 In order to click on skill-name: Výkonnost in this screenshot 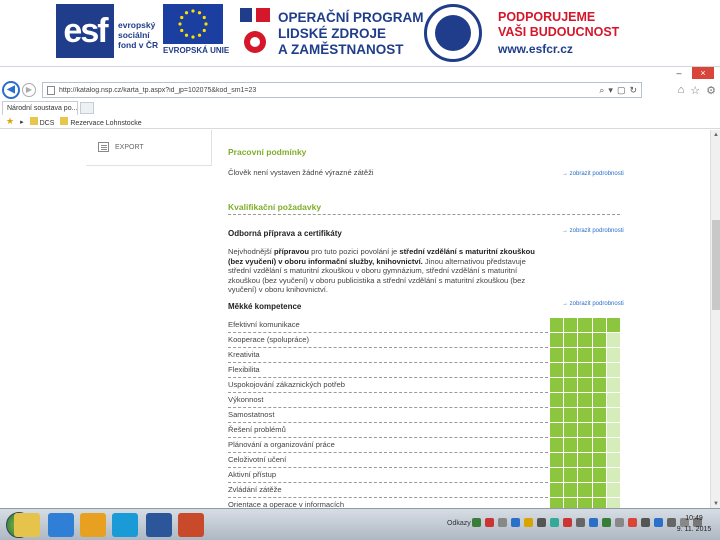, I will do `click(246, 399)`.